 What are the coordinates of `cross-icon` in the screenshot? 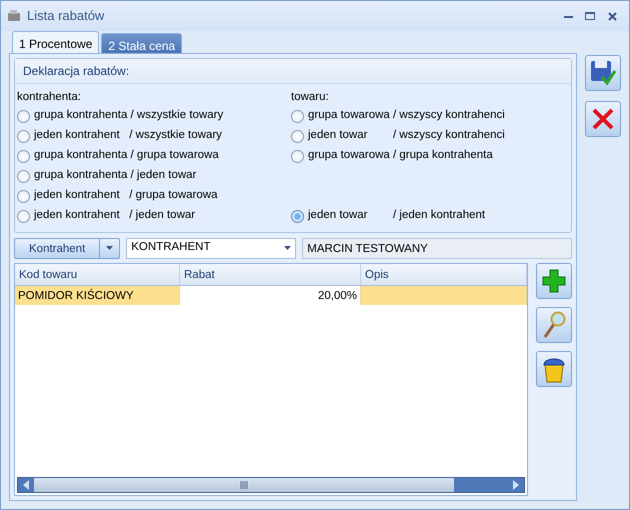 It's located at (603, 119).